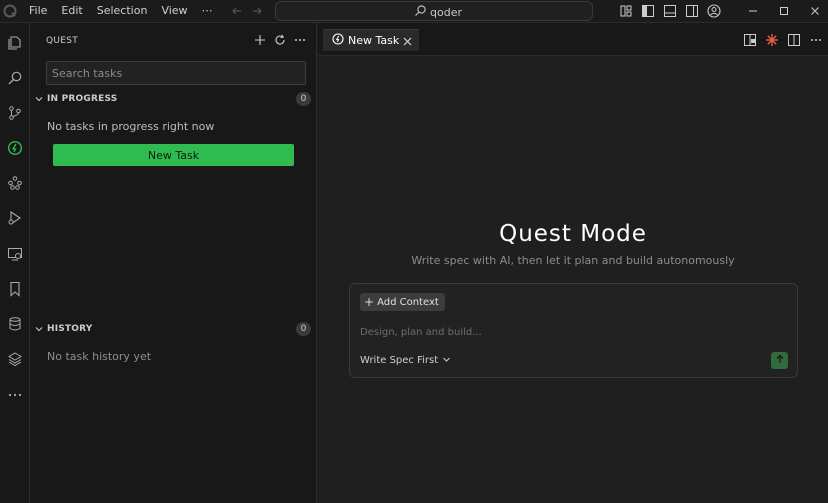 The width and height of the screenshot is (828, 503). I want to click on open-preview-icon, so click(750, 40).